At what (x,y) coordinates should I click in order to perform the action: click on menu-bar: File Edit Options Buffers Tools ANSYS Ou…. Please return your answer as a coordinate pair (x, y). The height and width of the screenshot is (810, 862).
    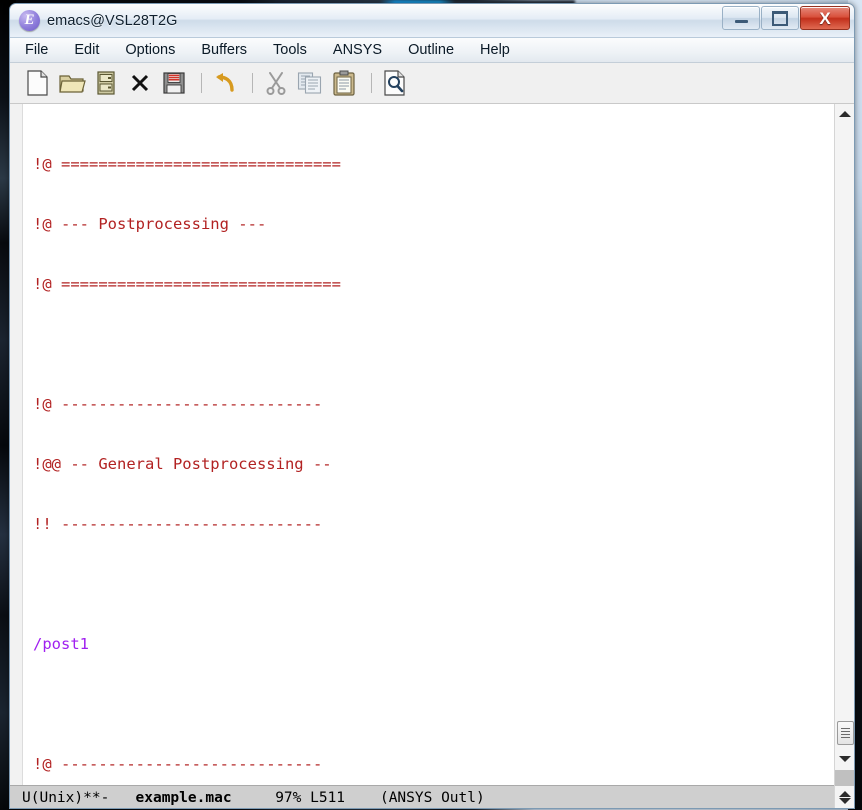
    Looking at the image, I should click on (432, 50).